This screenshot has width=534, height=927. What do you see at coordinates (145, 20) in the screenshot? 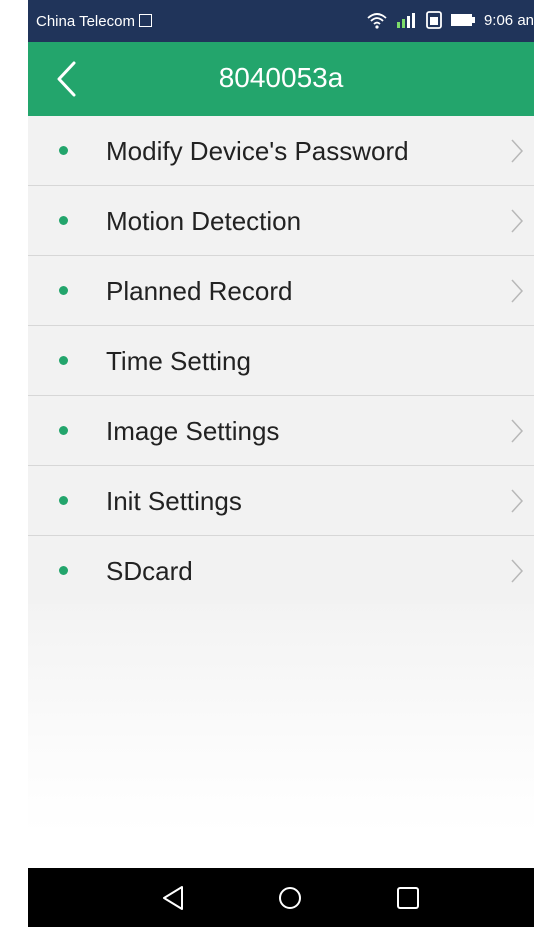
I see `sim-icon` at bounding box center [145, 20].